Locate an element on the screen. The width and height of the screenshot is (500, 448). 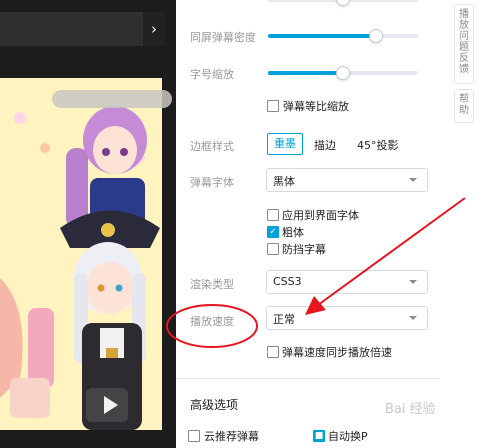
red-circle-annotation is located at coordinates (212, 326).